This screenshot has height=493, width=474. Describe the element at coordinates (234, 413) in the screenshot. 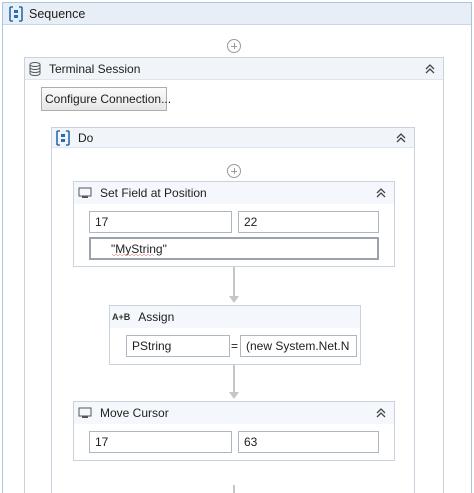

I see `move-cursor-header: Move Cursor` at that location.